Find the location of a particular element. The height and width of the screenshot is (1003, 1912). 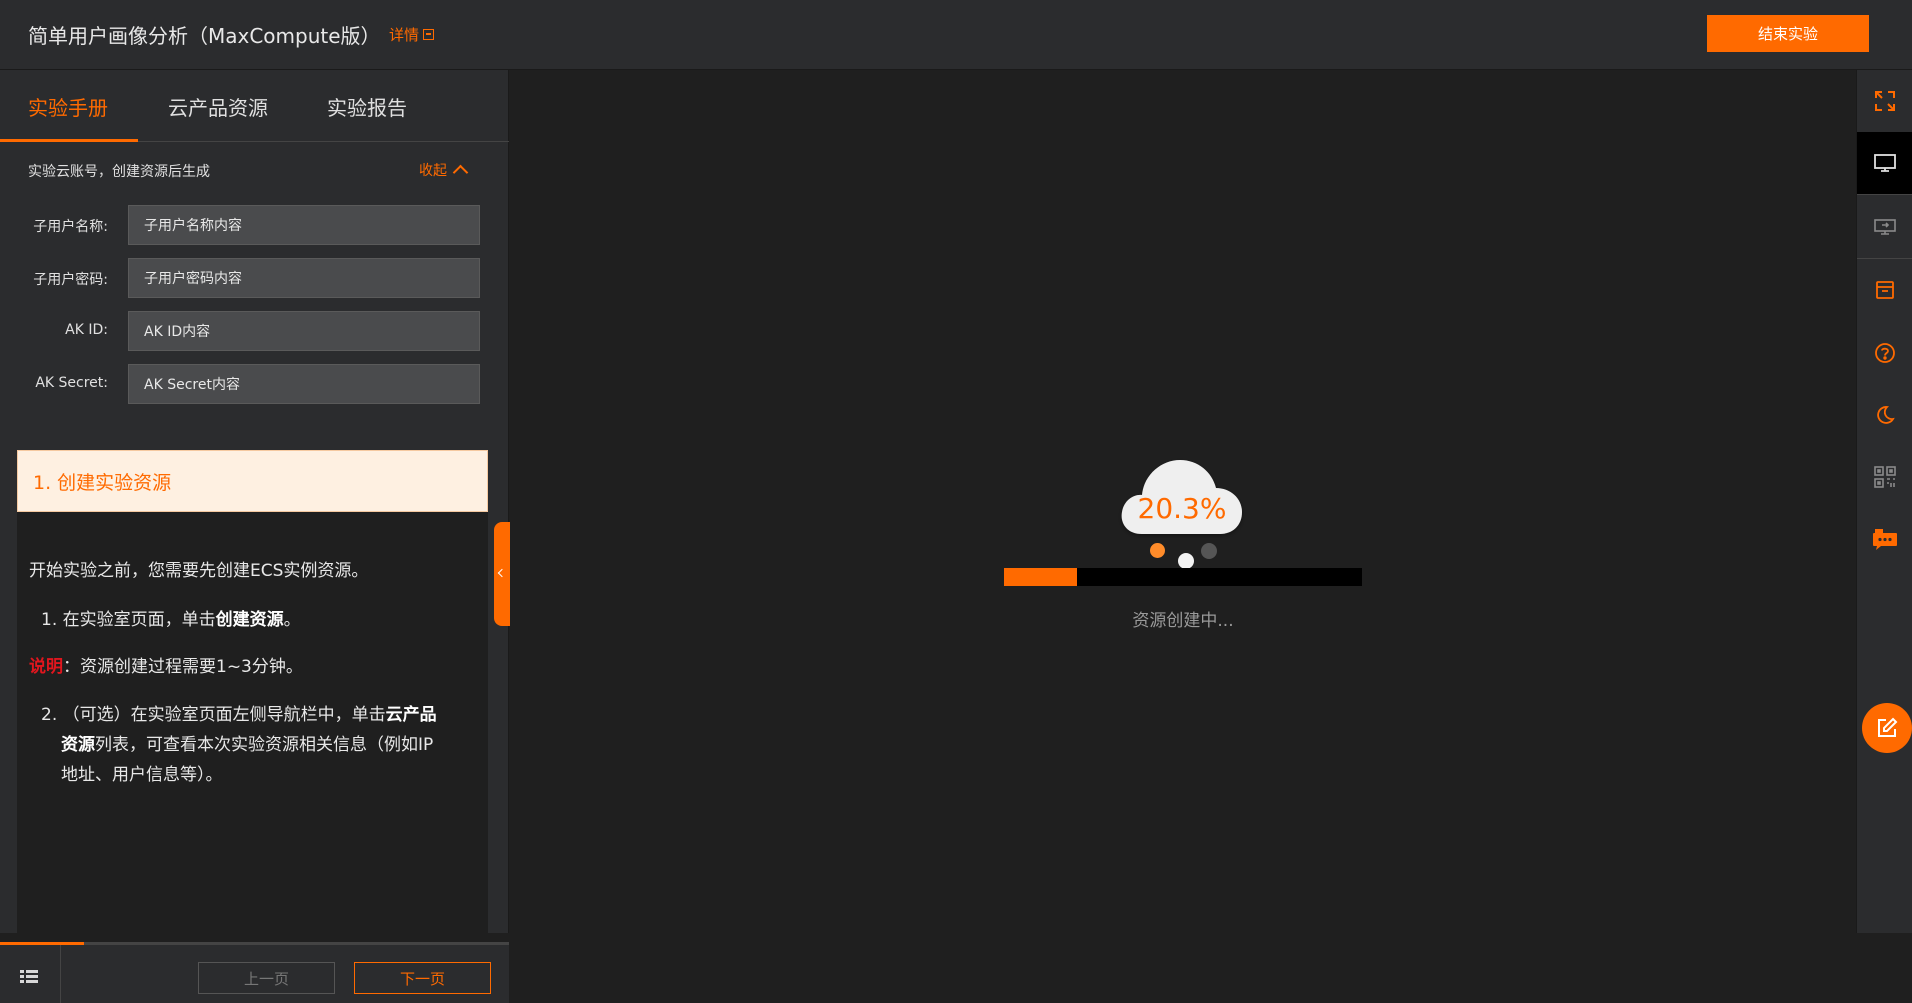

list-icon is located at coordinates (29, 977).